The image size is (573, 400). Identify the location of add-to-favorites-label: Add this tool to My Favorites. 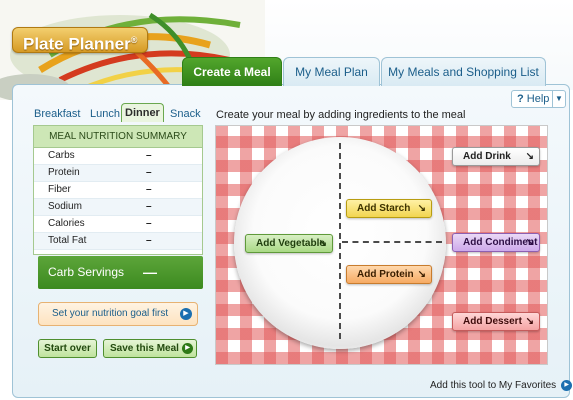
(493, 386).